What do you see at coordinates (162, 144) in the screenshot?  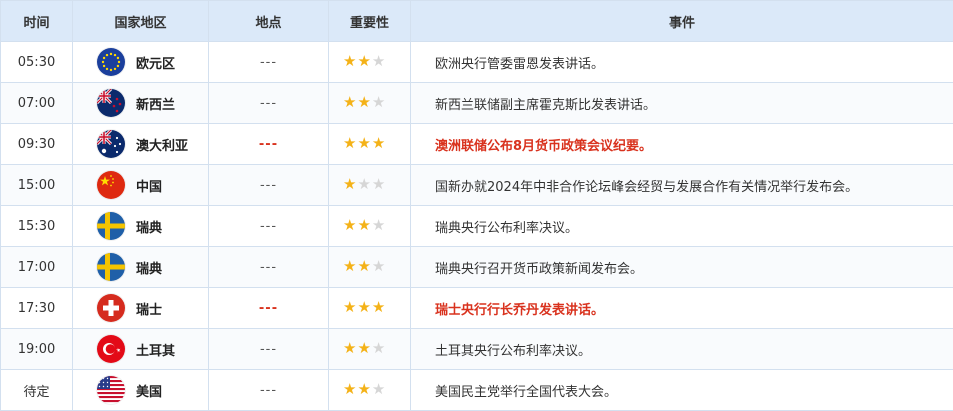 I see `country-name: 澳大利亚` at bounding box center [162, 144].